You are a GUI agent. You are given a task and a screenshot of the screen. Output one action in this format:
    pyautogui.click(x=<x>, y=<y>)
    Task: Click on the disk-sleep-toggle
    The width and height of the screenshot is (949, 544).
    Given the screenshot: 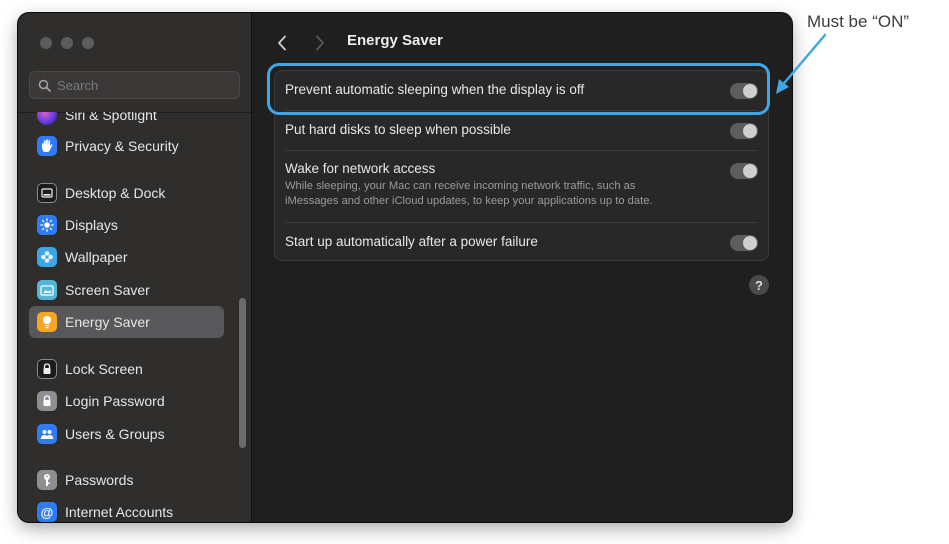 What is the action you would take?
    pyautogui.click(x=744, y=131)
    